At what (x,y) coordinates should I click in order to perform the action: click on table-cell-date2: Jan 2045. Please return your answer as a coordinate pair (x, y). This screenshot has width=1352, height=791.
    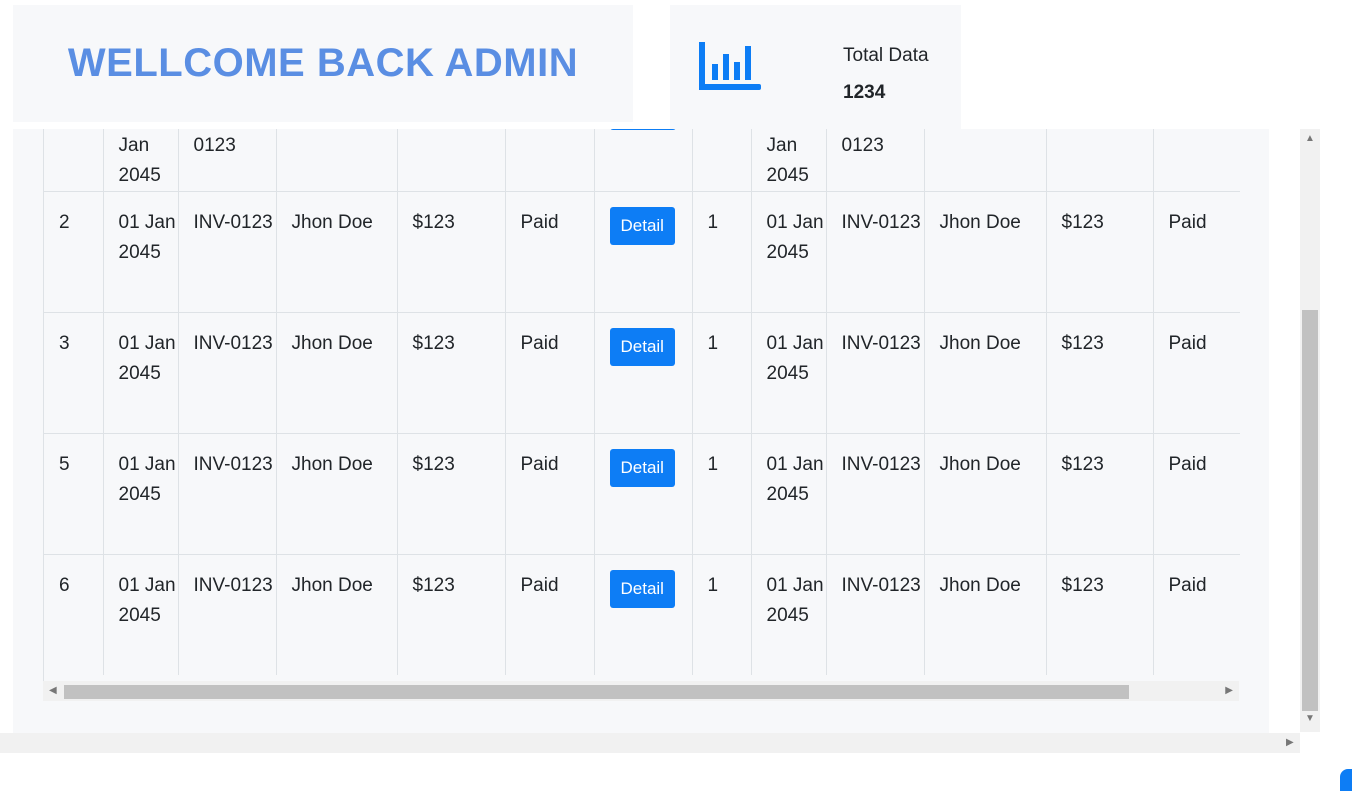
    Looking at the image, I should click on (789, 160).